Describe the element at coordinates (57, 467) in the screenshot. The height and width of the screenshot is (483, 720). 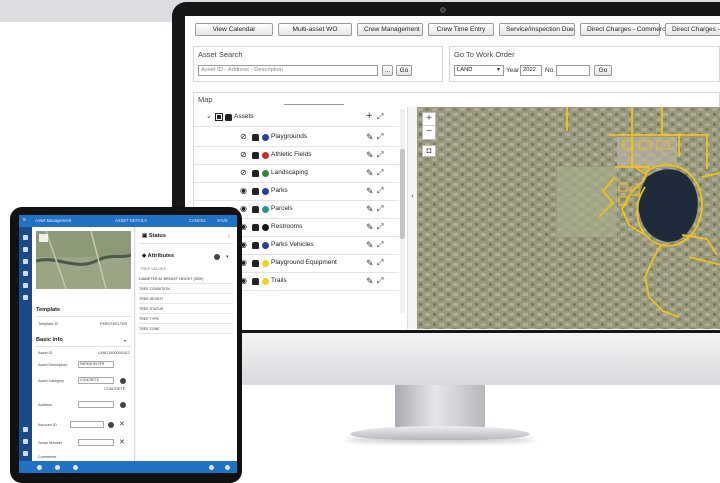
I see `history-icon` at that location.